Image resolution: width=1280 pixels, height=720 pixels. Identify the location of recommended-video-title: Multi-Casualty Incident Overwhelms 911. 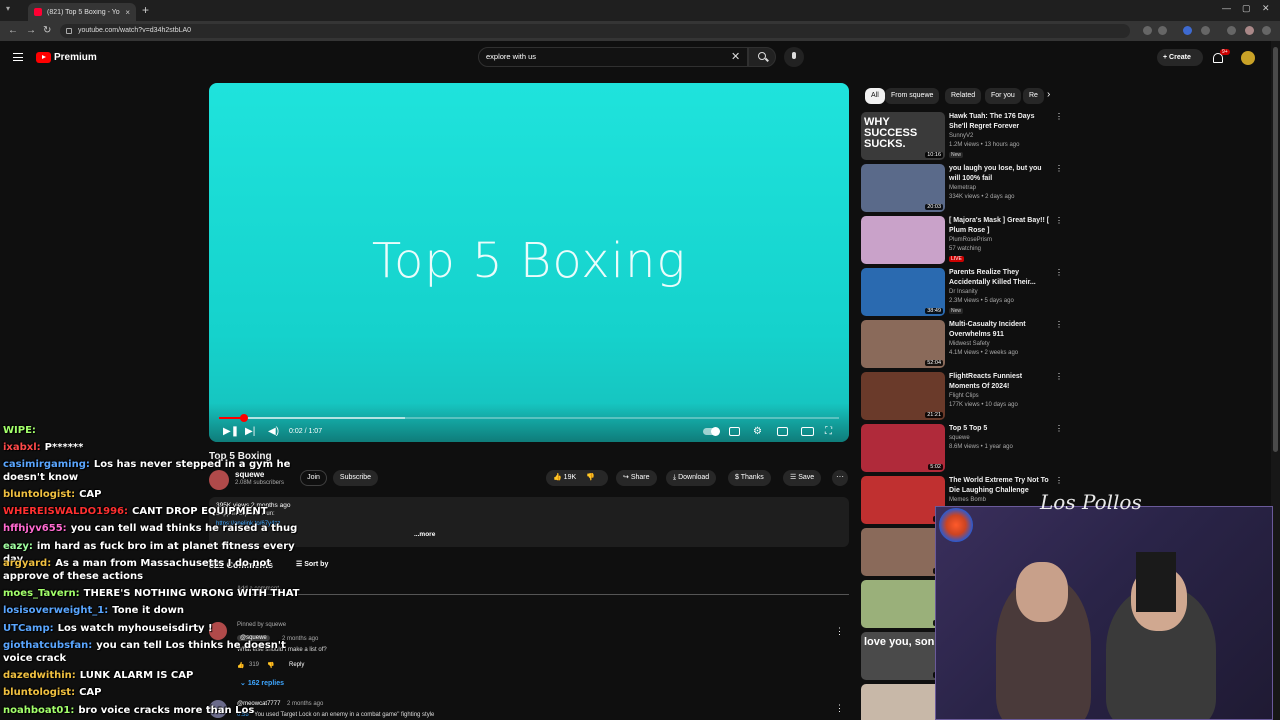
(1001, 330).